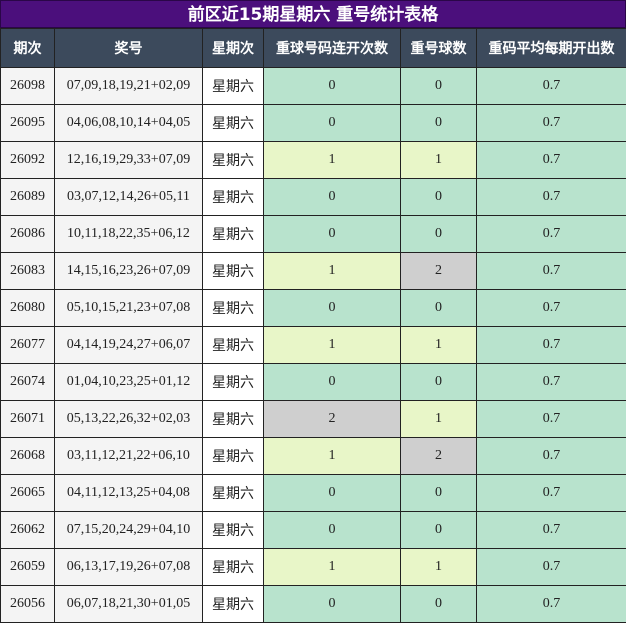 This screenshot has width=626, height=623. I want to click on numbers-cell: 06,07,18,21,30+01,05, so click(129, 604).